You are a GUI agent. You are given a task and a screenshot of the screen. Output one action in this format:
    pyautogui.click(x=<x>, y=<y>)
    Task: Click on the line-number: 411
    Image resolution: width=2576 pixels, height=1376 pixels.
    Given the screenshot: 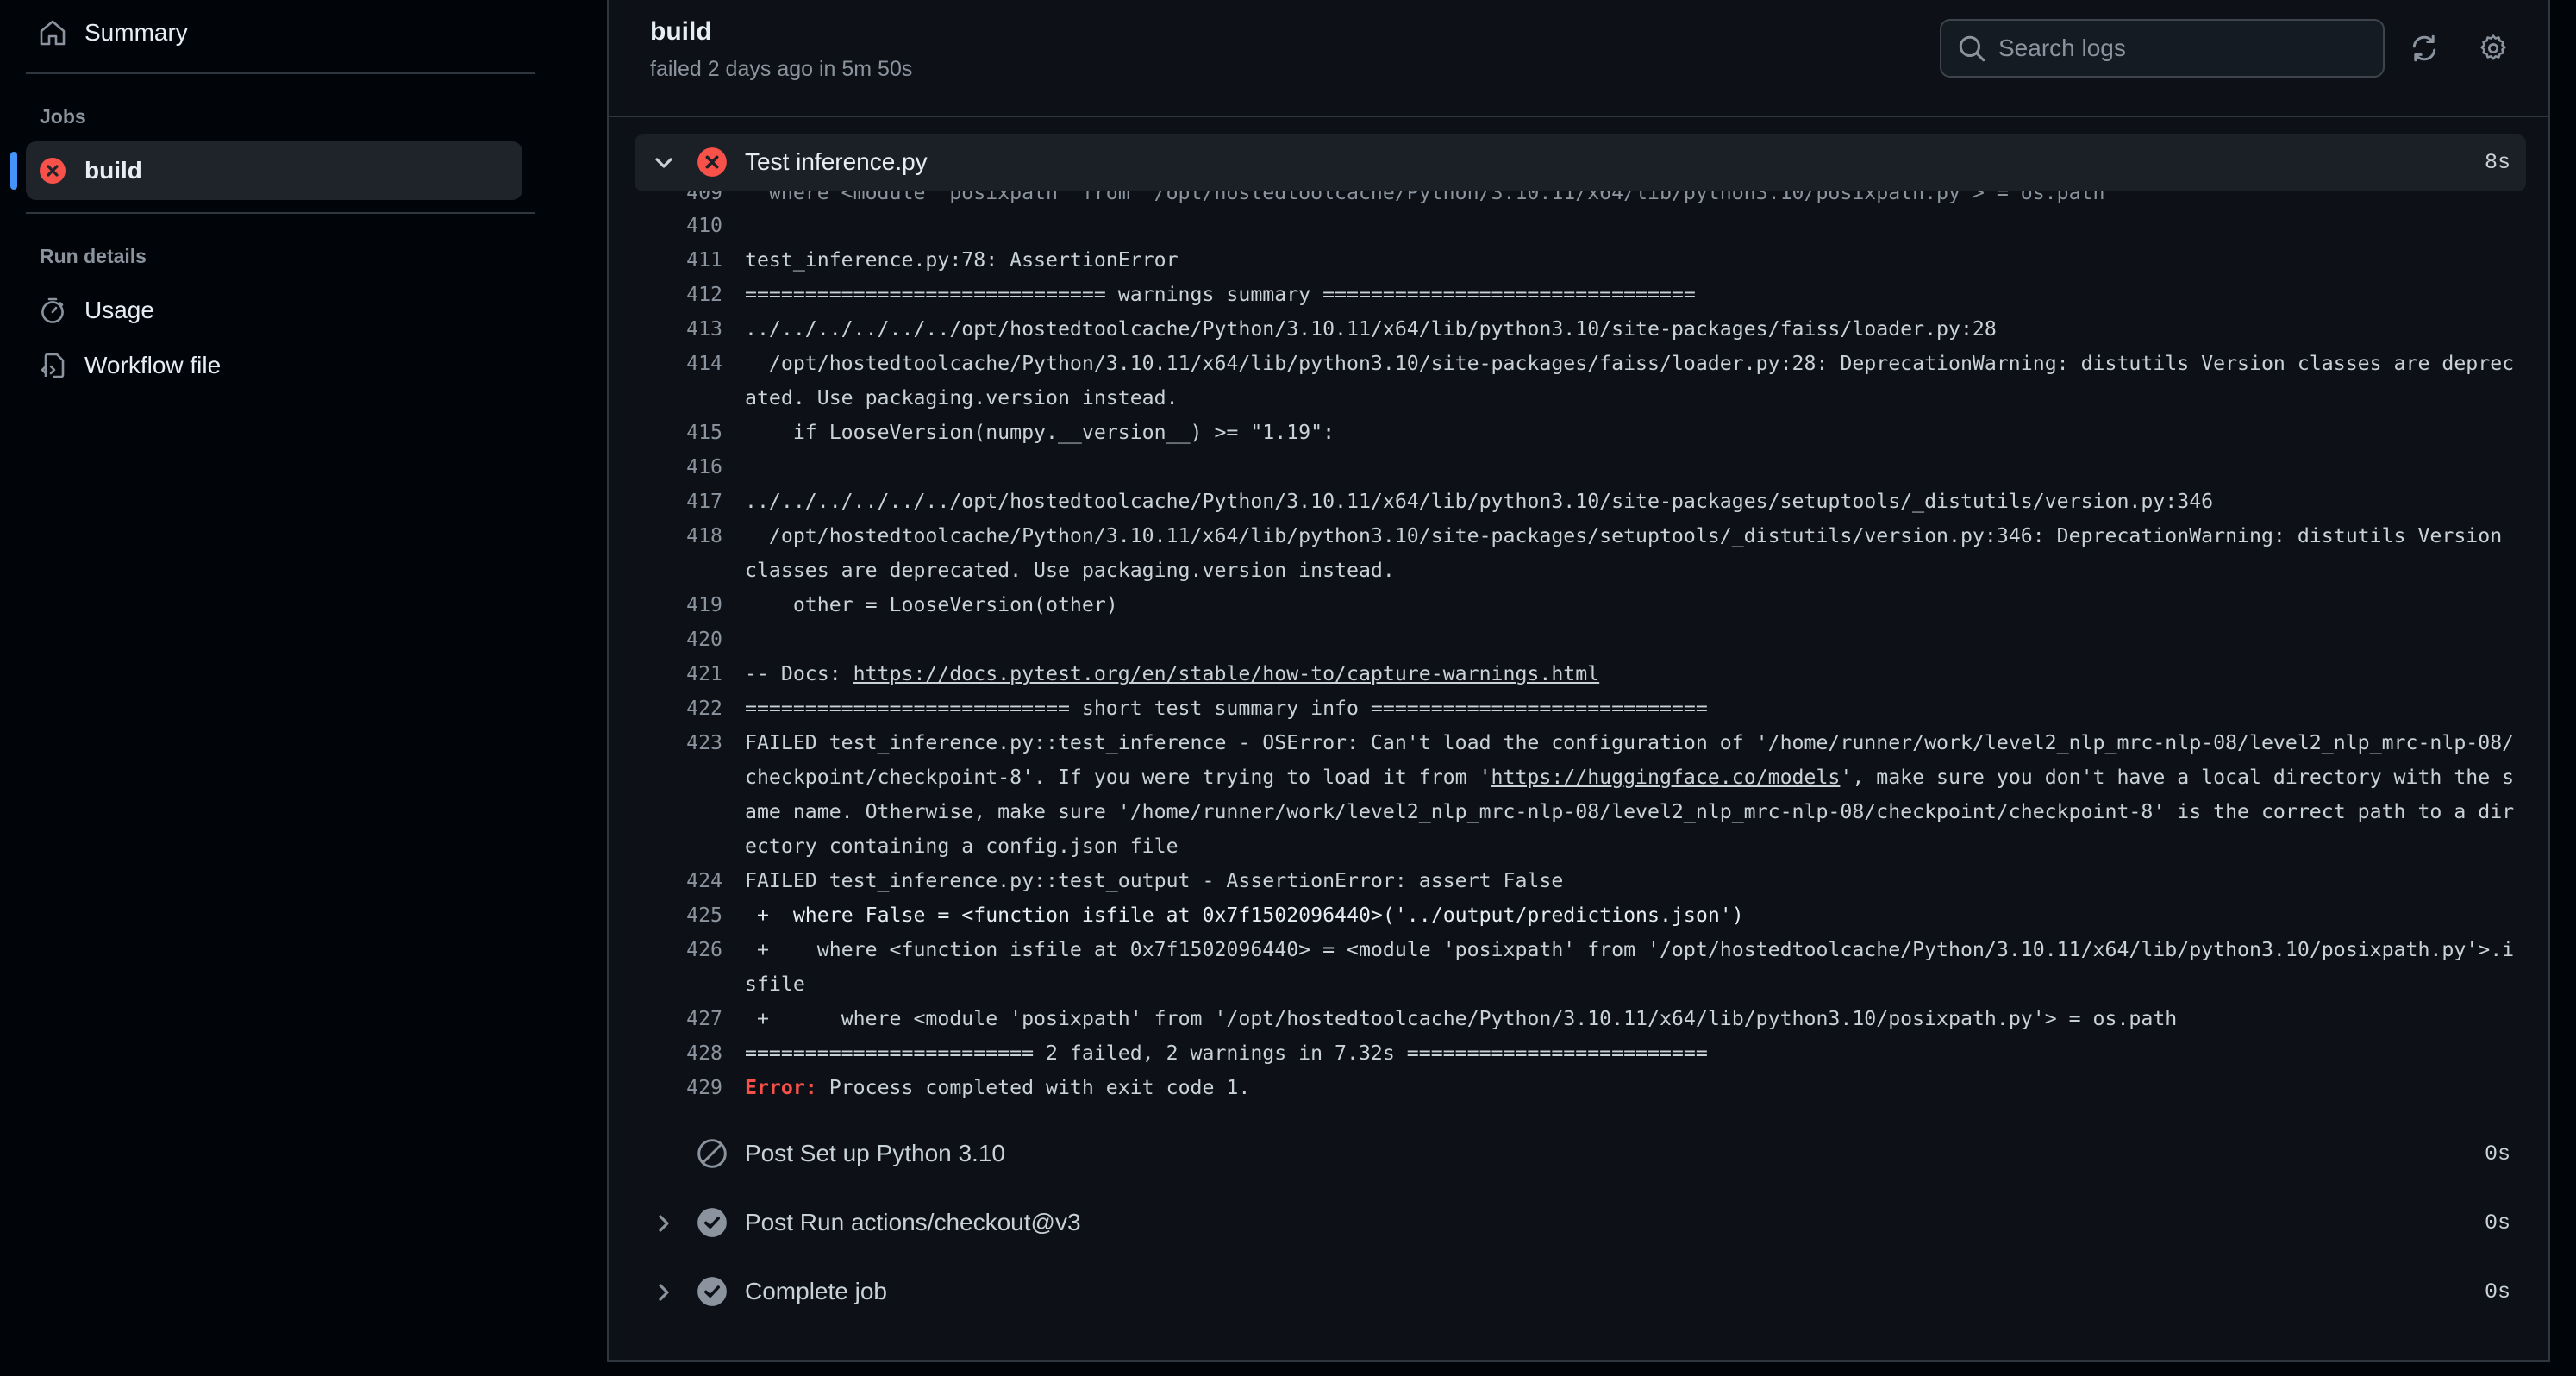 What is the action you would take?
    pyautogui.click(x=678, y=260)
    